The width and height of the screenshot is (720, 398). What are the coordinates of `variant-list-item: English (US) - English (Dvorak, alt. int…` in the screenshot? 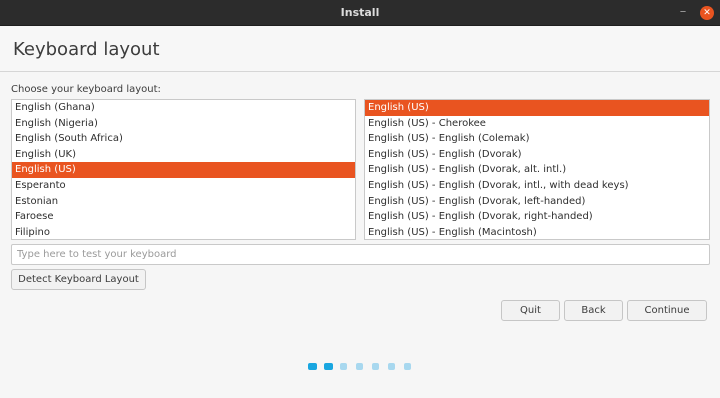 It's located at (537, 170).